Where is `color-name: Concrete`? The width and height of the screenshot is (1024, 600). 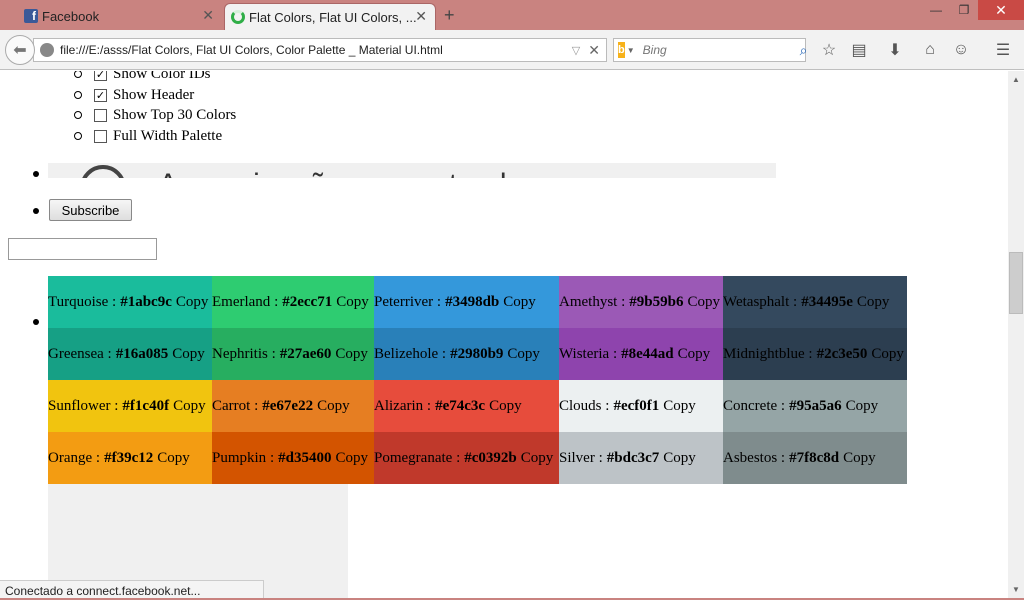 color-name: Concrete is located at coordinates (750, 405).